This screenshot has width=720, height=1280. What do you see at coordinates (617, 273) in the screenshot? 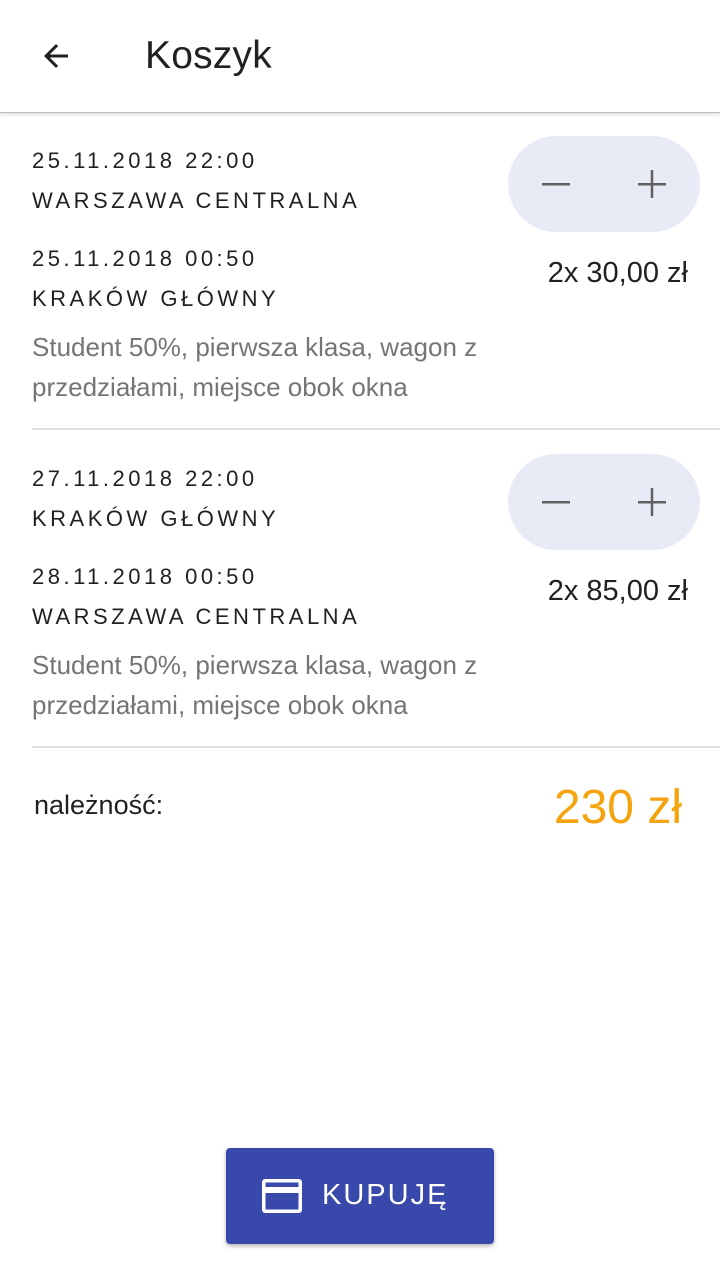
I see `item-price: 2x 30,00 zł` at bounding box center [617, 273].